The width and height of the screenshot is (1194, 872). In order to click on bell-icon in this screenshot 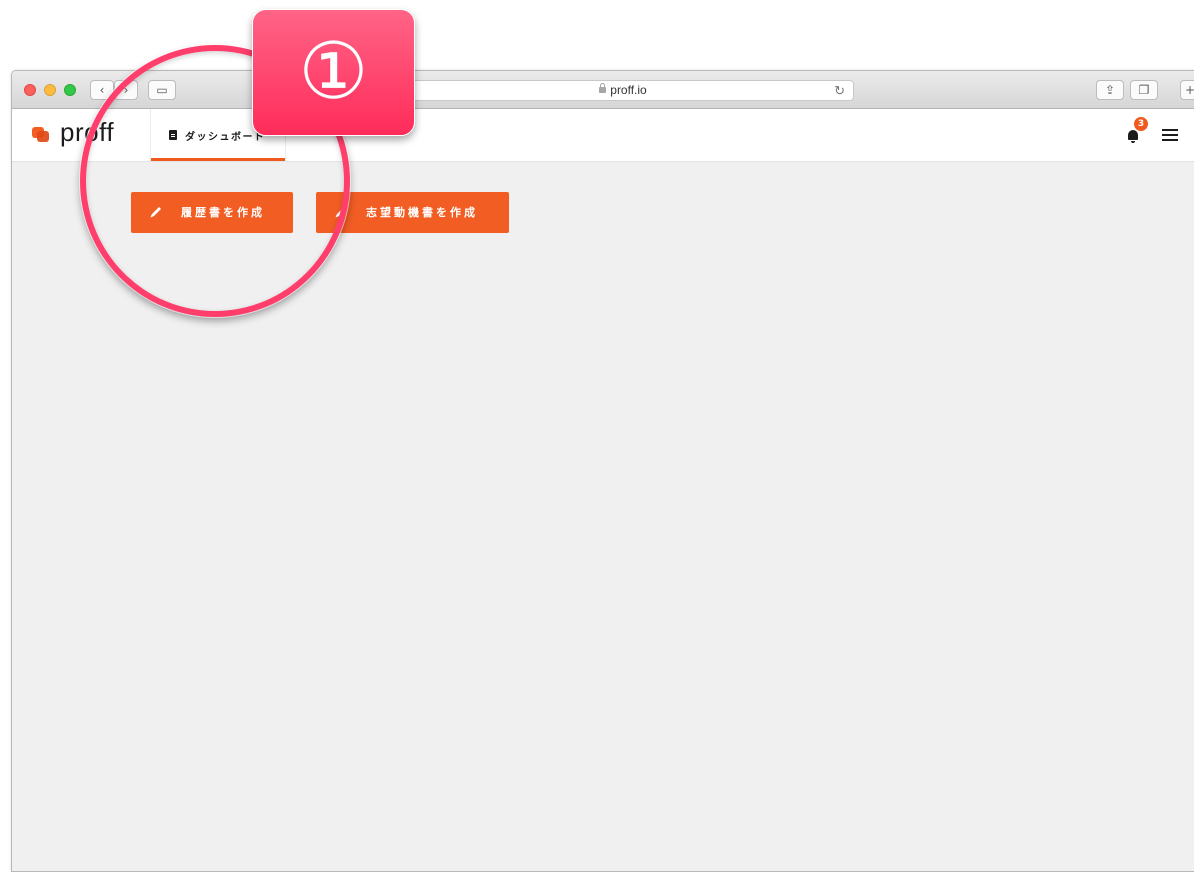, I will do `click(1133, 136)`.